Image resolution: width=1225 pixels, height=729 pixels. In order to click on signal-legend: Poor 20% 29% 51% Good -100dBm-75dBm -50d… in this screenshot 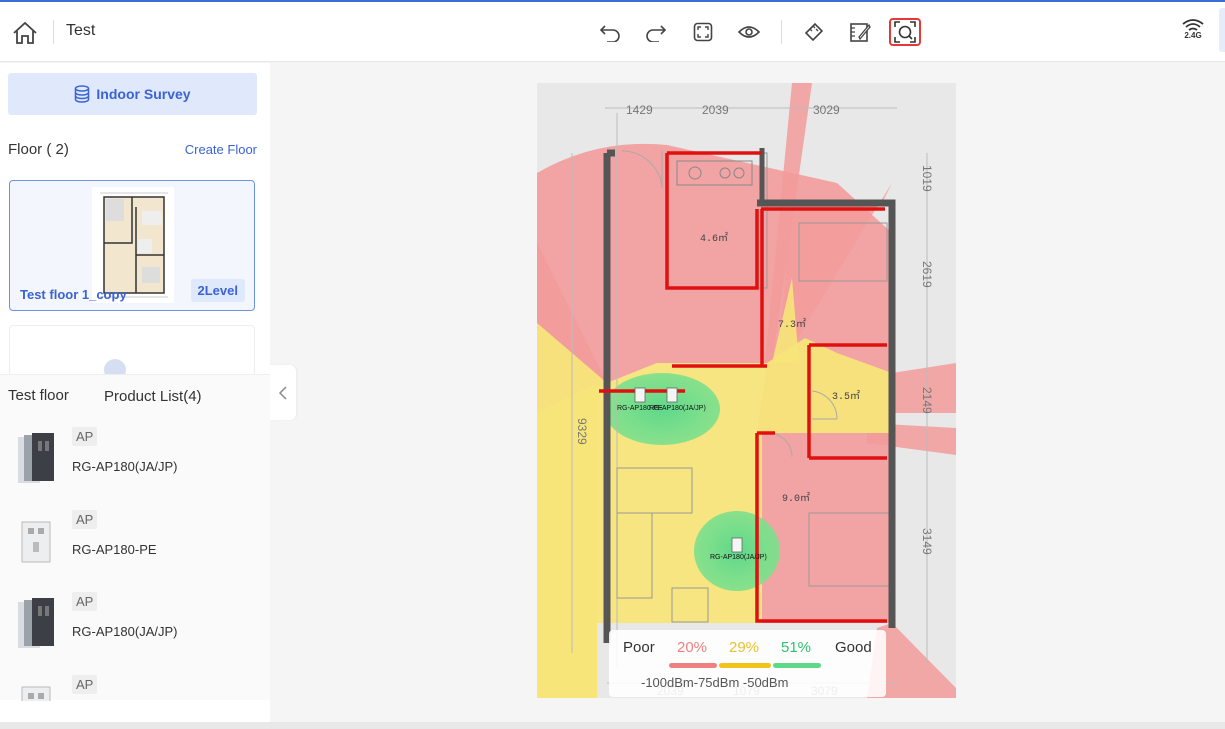, I will do `click(747, 663)`.